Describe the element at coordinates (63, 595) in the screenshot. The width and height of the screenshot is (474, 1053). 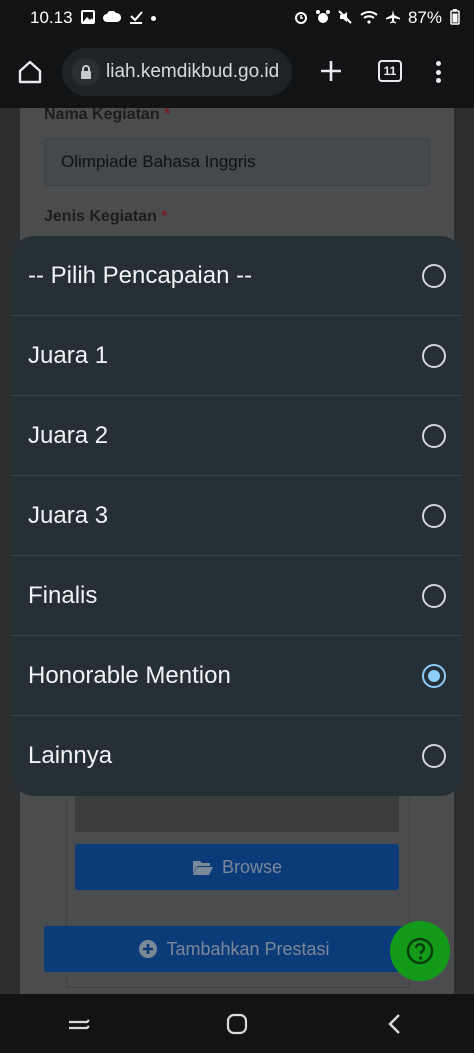
I see `option-label: Finalis` at that location.